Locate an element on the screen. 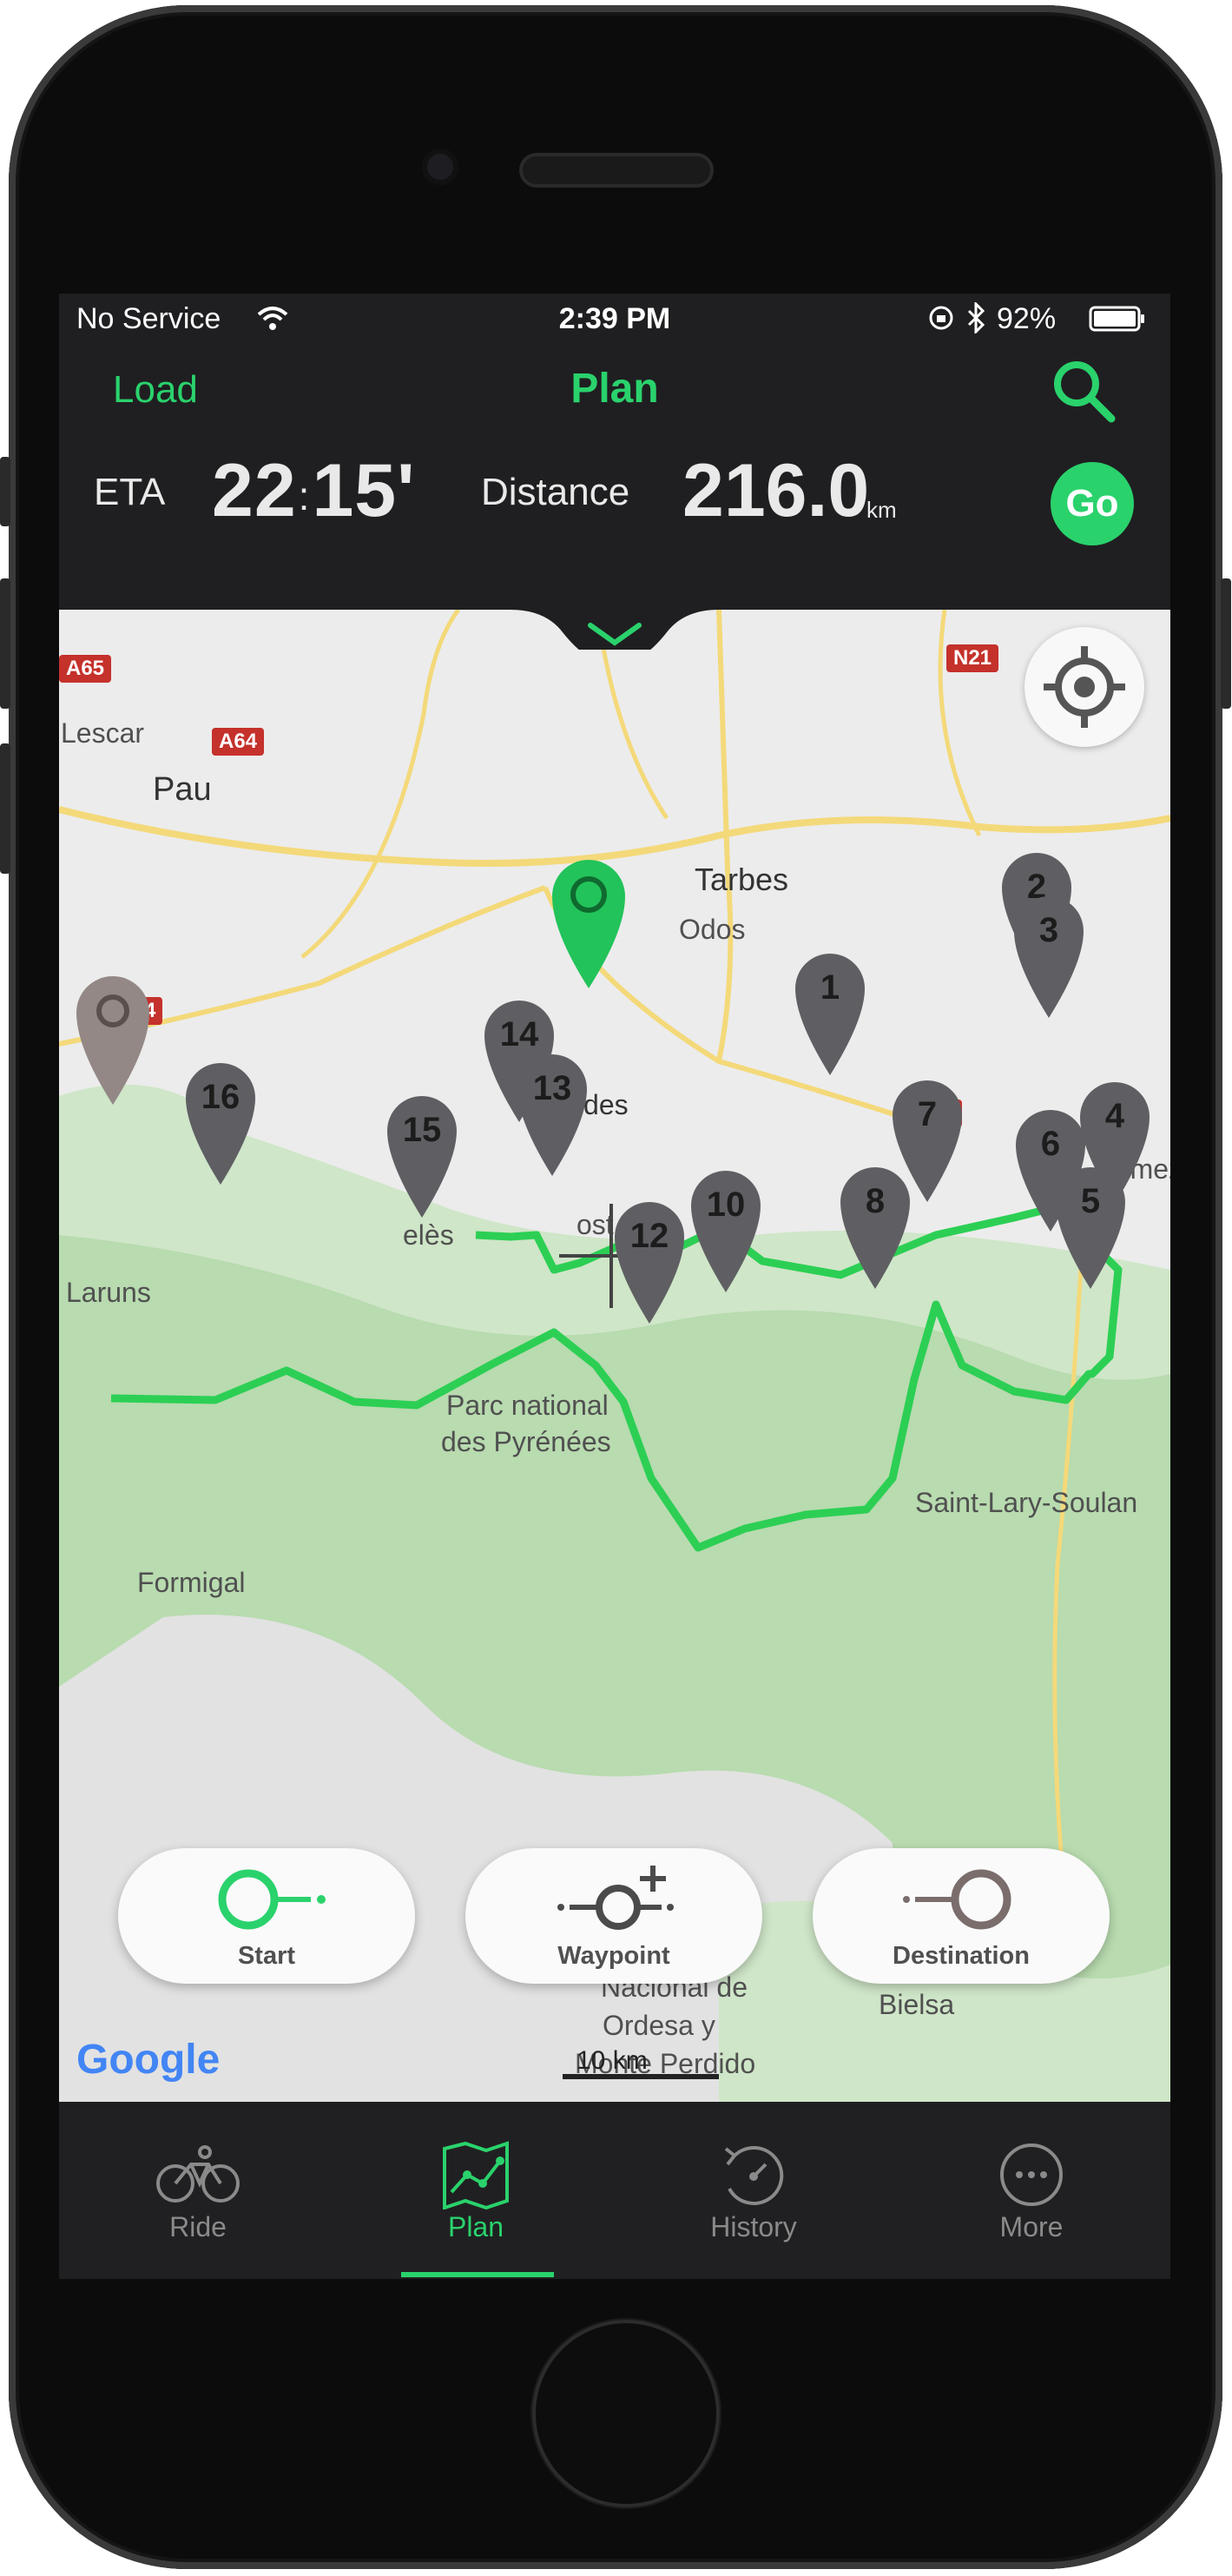 Image resolution: width=1232 pixels, height=2576 pixels. tab-label: History is located at coordinates (753, 2226).